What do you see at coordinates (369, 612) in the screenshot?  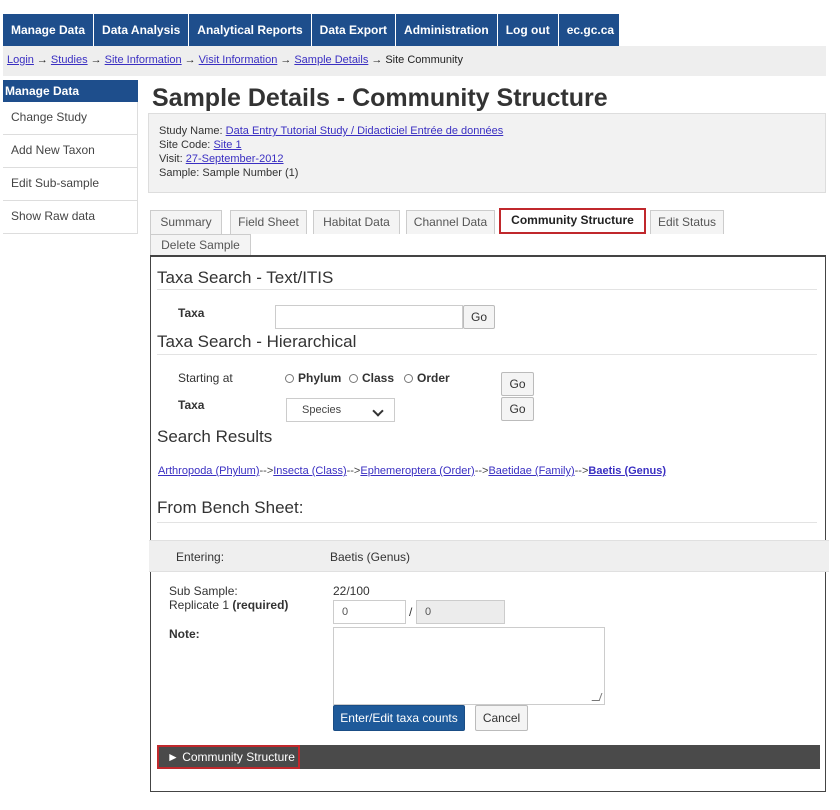 I see `replicate-count-input: 0` at bounding box center [369, 612].